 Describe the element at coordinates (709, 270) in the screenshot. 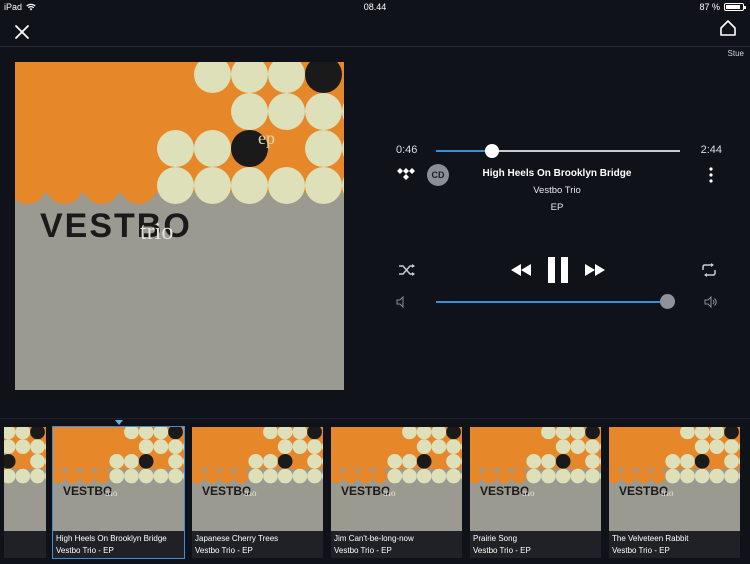

I see `repeat-icon` at that location.